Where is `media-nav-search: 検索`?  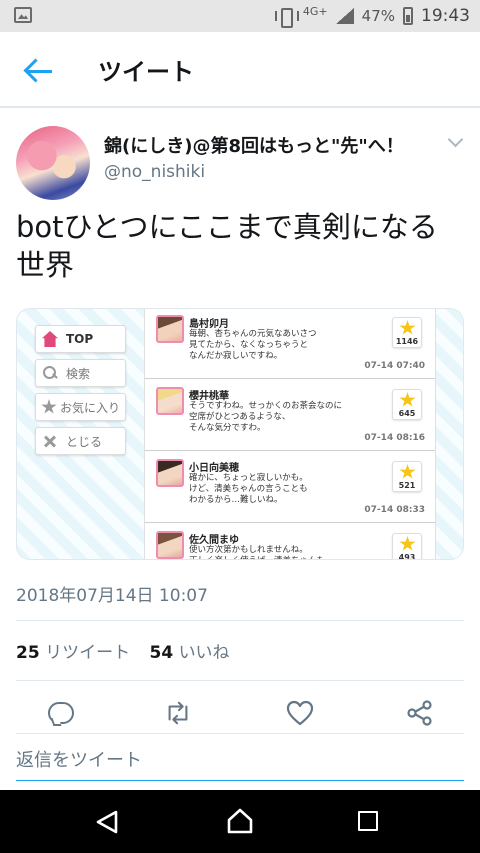
media-nav-search: 検索 is located at coordinates (80, 373).